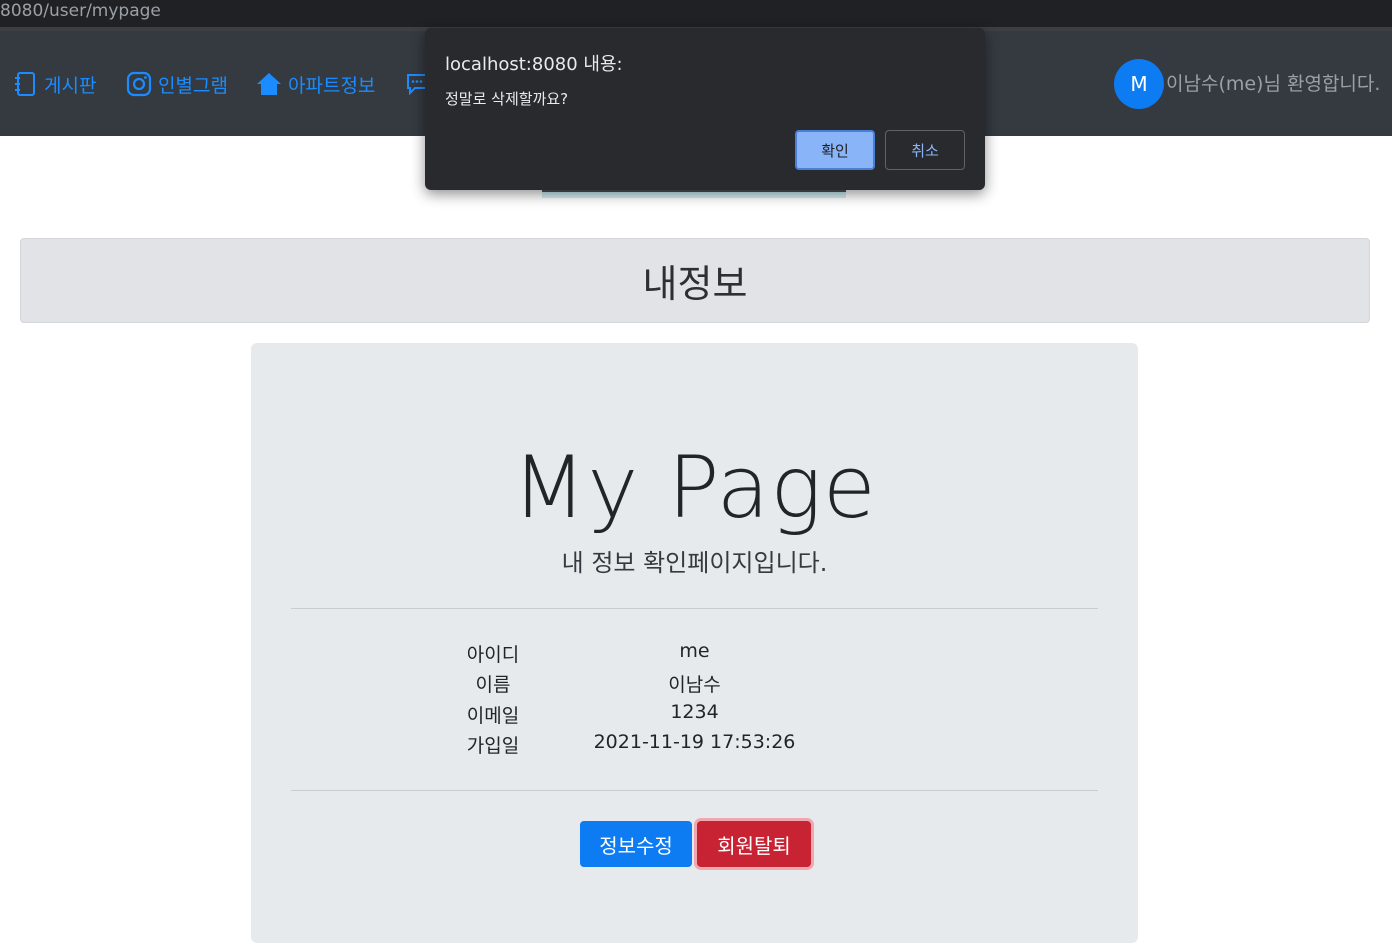  I want to click on confirm-dialog: localhost:8080 내용: 정말로 삭제할까요? 확인 취소, so click(705, 109).